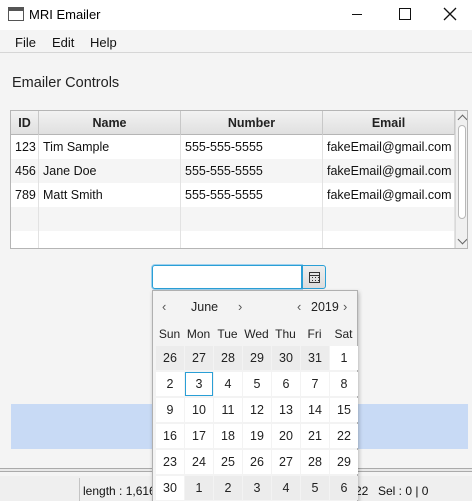 Image resolution: width=472 pixels, height=501 pixels. I want to click on calendar-day: 10, so click(199, 410).